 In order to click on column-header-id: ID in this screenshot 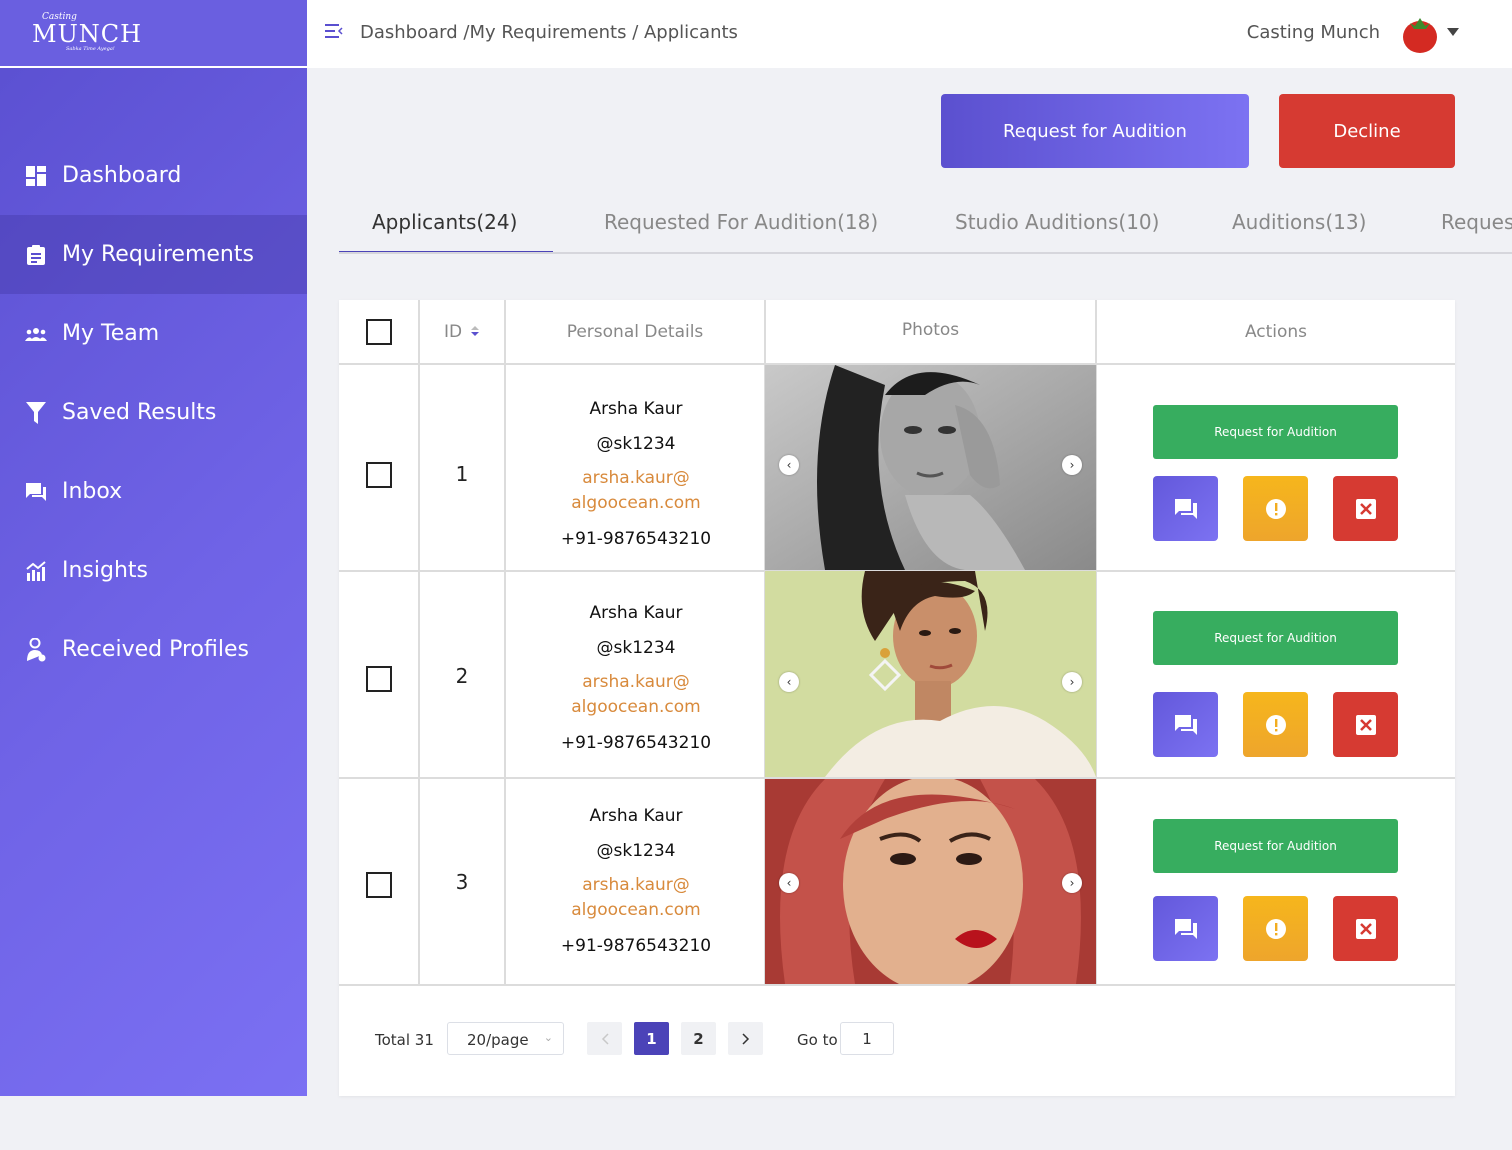, I will do `click(462, 332)`.